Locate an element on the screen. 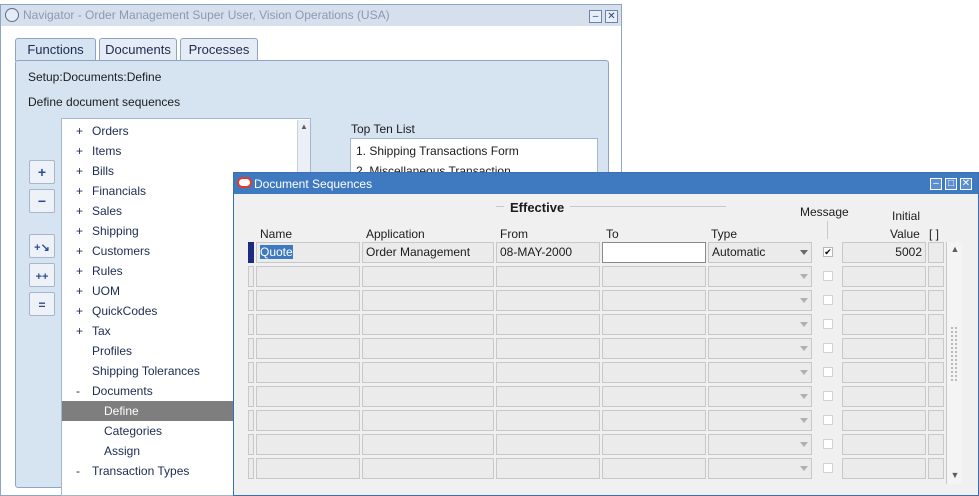  tree-node-toggle: - is located at coordinates (78, 391).